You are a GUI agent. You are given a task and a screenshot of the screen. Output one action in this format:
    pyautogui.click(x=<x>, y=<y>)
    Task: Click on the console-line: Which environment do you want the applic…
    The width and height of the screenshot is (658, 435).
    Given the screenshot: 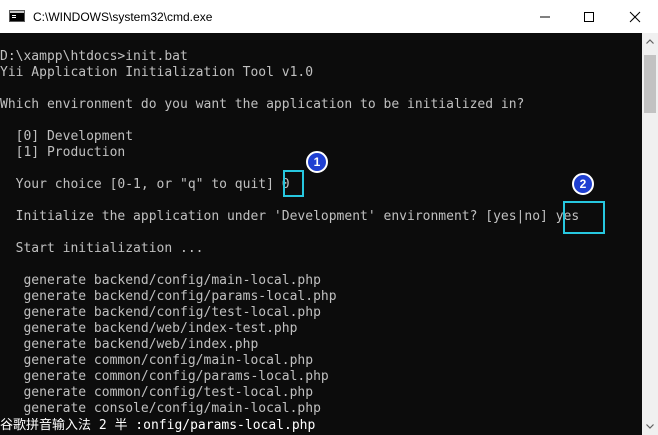 What is the action you would take?
    pyautogui.click(x=262, y=104)
    